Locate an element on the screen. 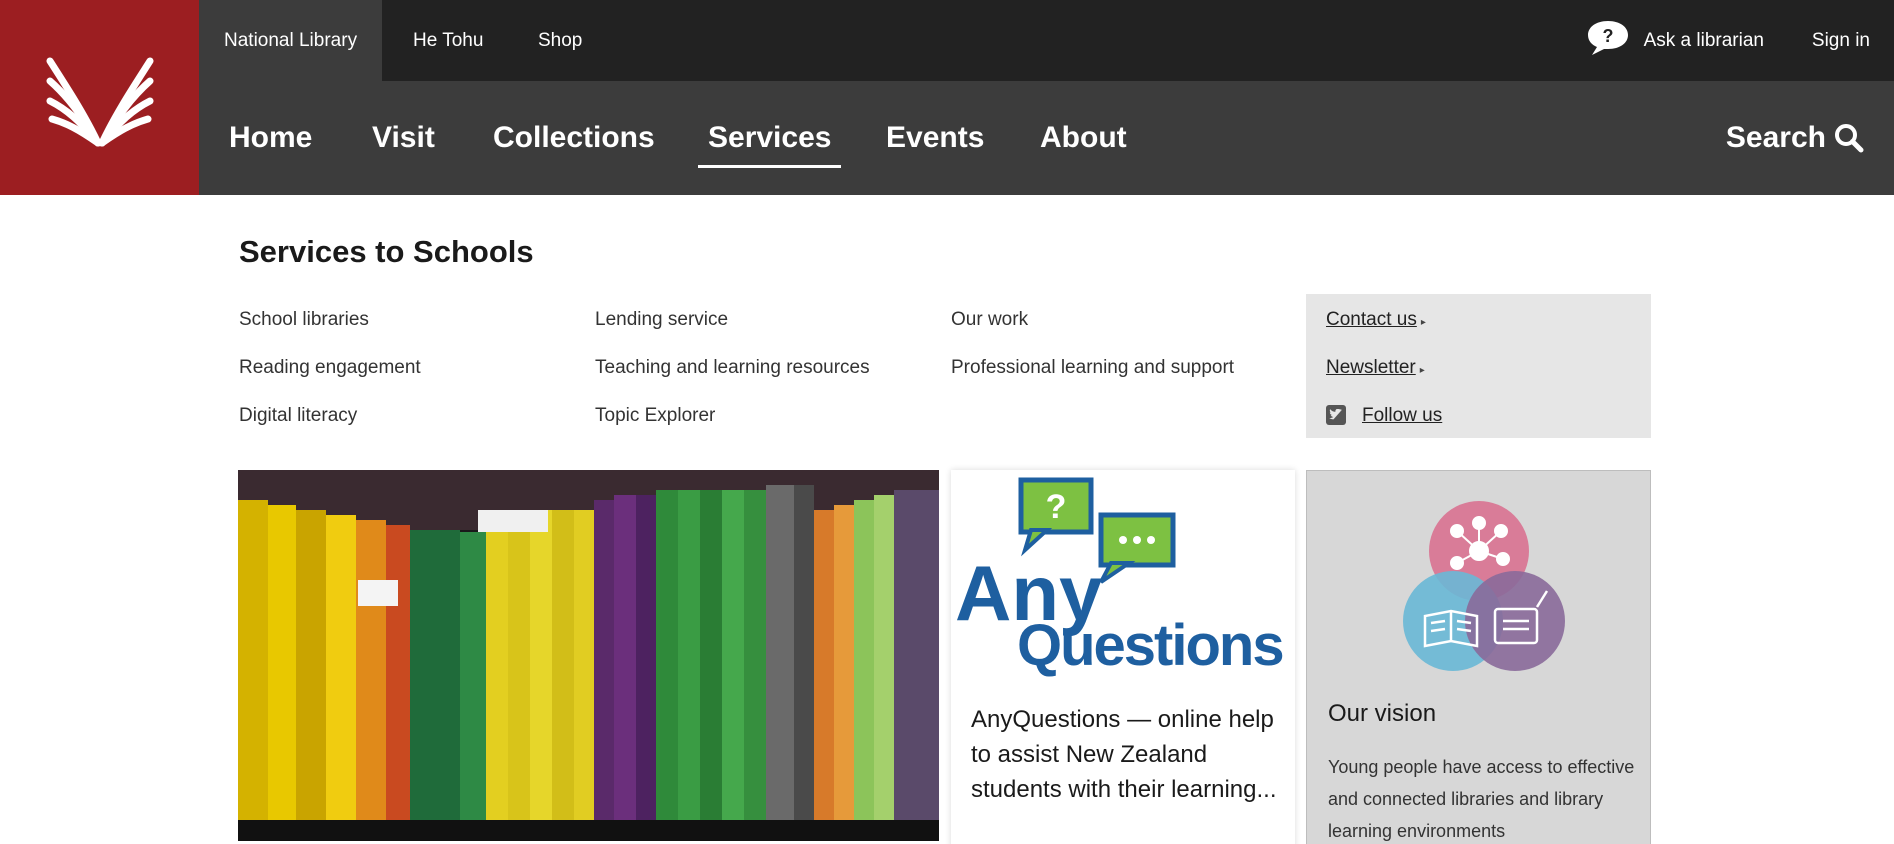 Image resolution: width=1894 pixels, height=844 pixels. search-button: Search is located at coordinates (1795, 138).